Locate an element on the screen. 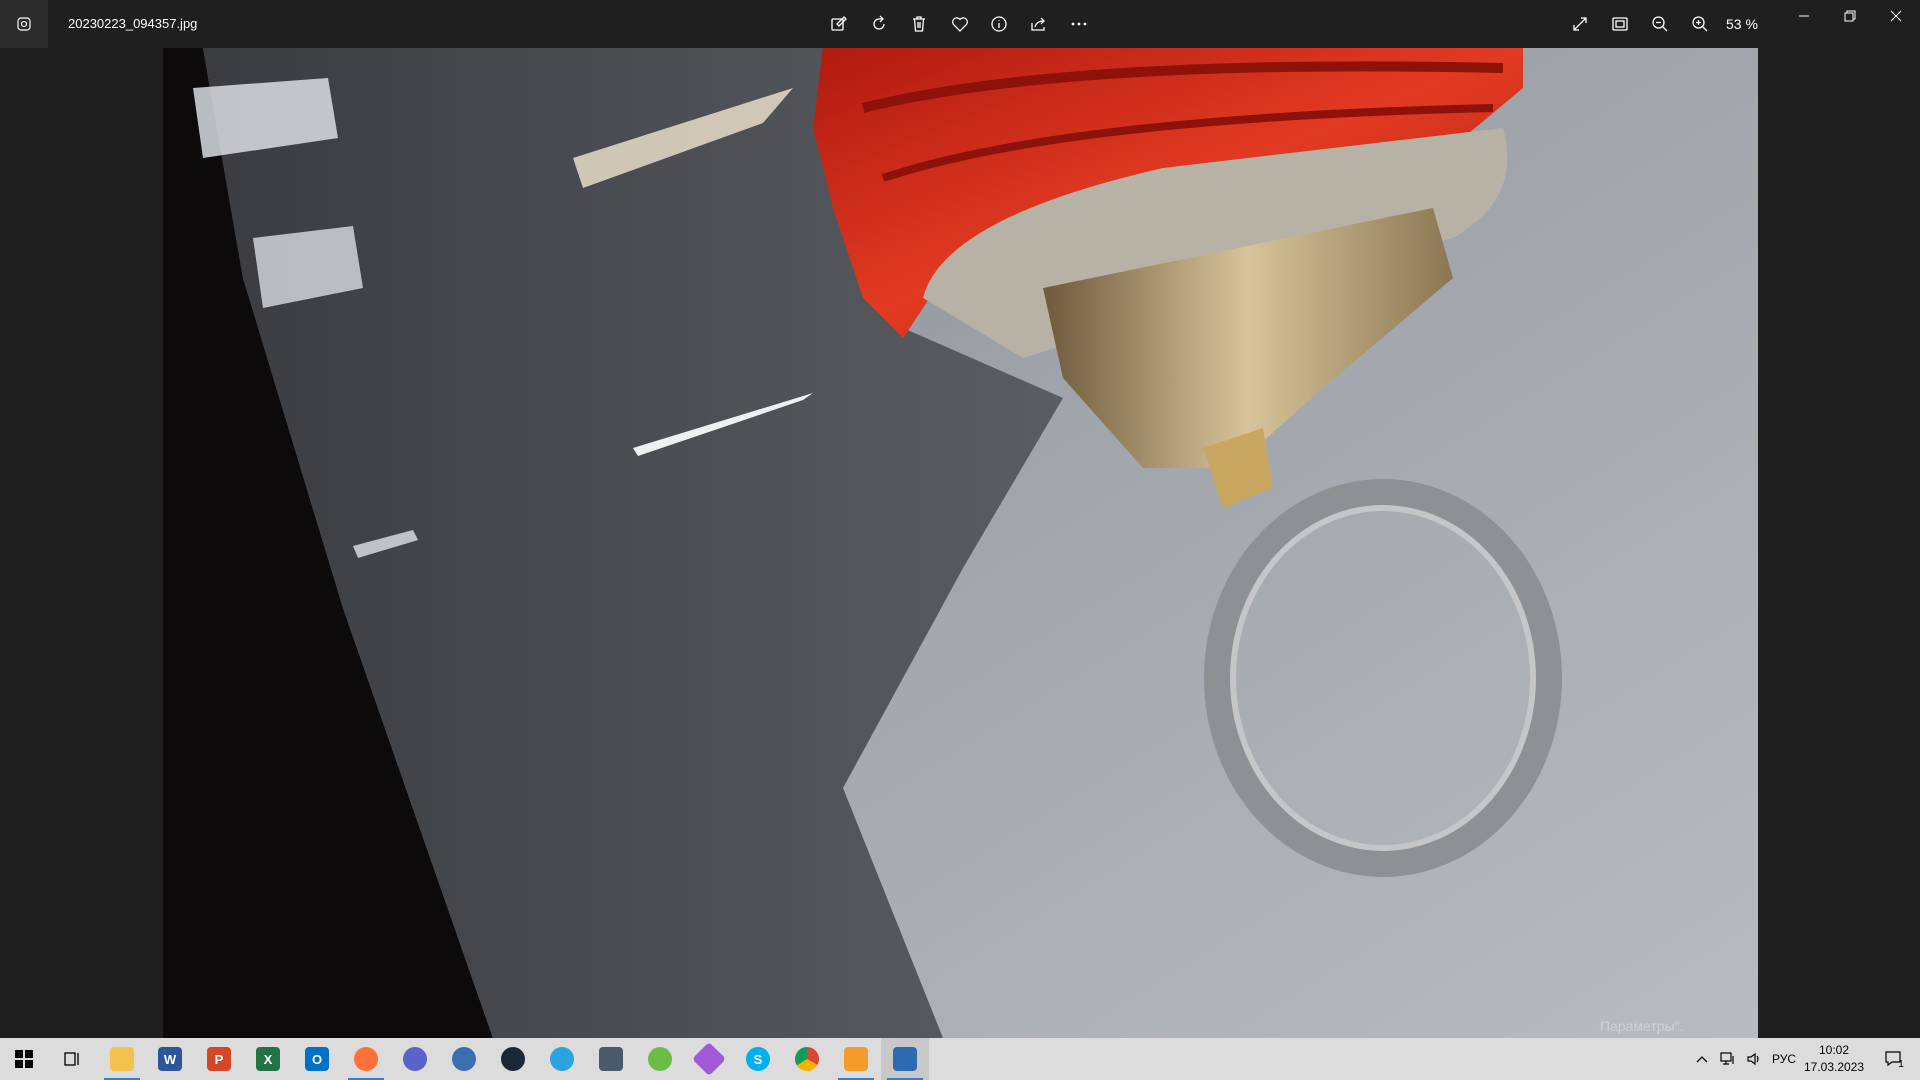 Image resolution: width=1920 pixels, height=1080 pixels. rotate-icon is located at coordinates (879, 24).